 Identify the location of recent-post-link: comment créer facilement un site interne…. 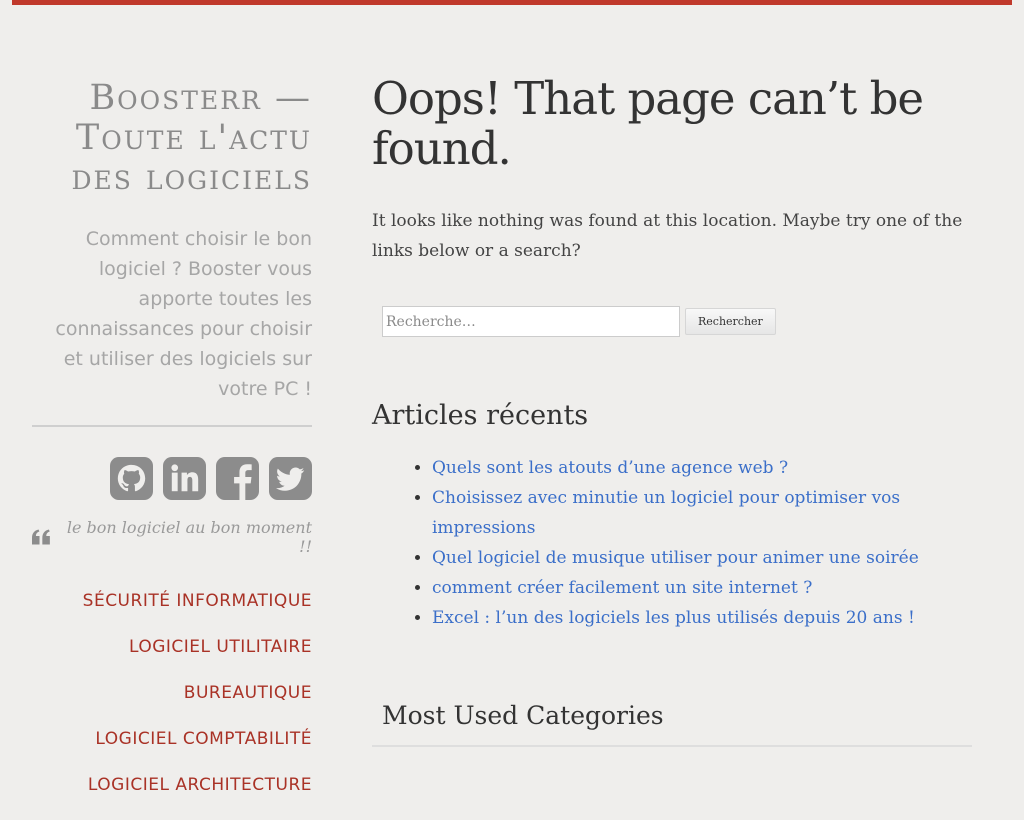
(622, 588).